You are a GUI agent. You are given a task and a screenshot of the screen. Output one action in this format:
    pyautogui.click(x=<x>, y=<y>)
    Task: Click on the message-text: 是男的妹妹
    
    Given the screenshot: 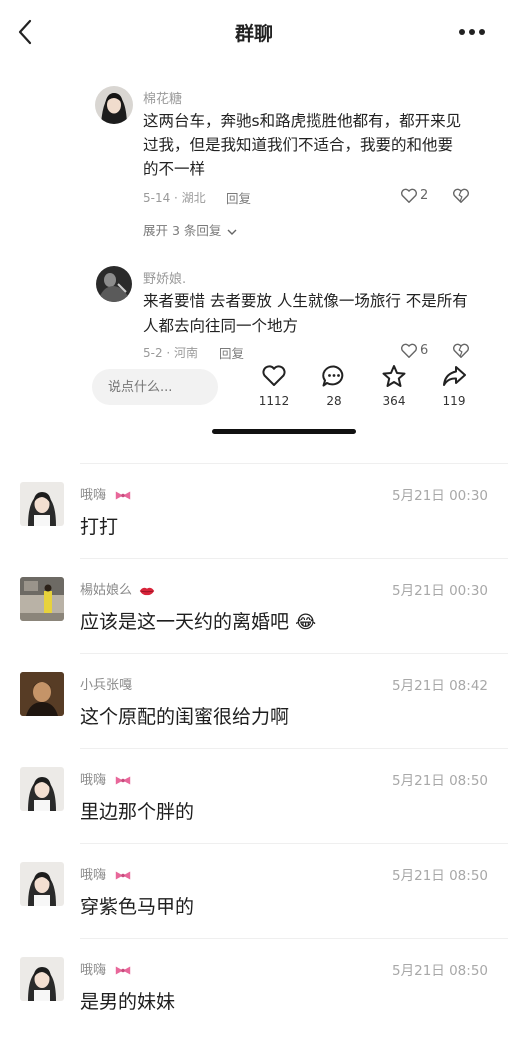 What is the action you would take?
    pyautogui.click(x=128, y=1002)
    